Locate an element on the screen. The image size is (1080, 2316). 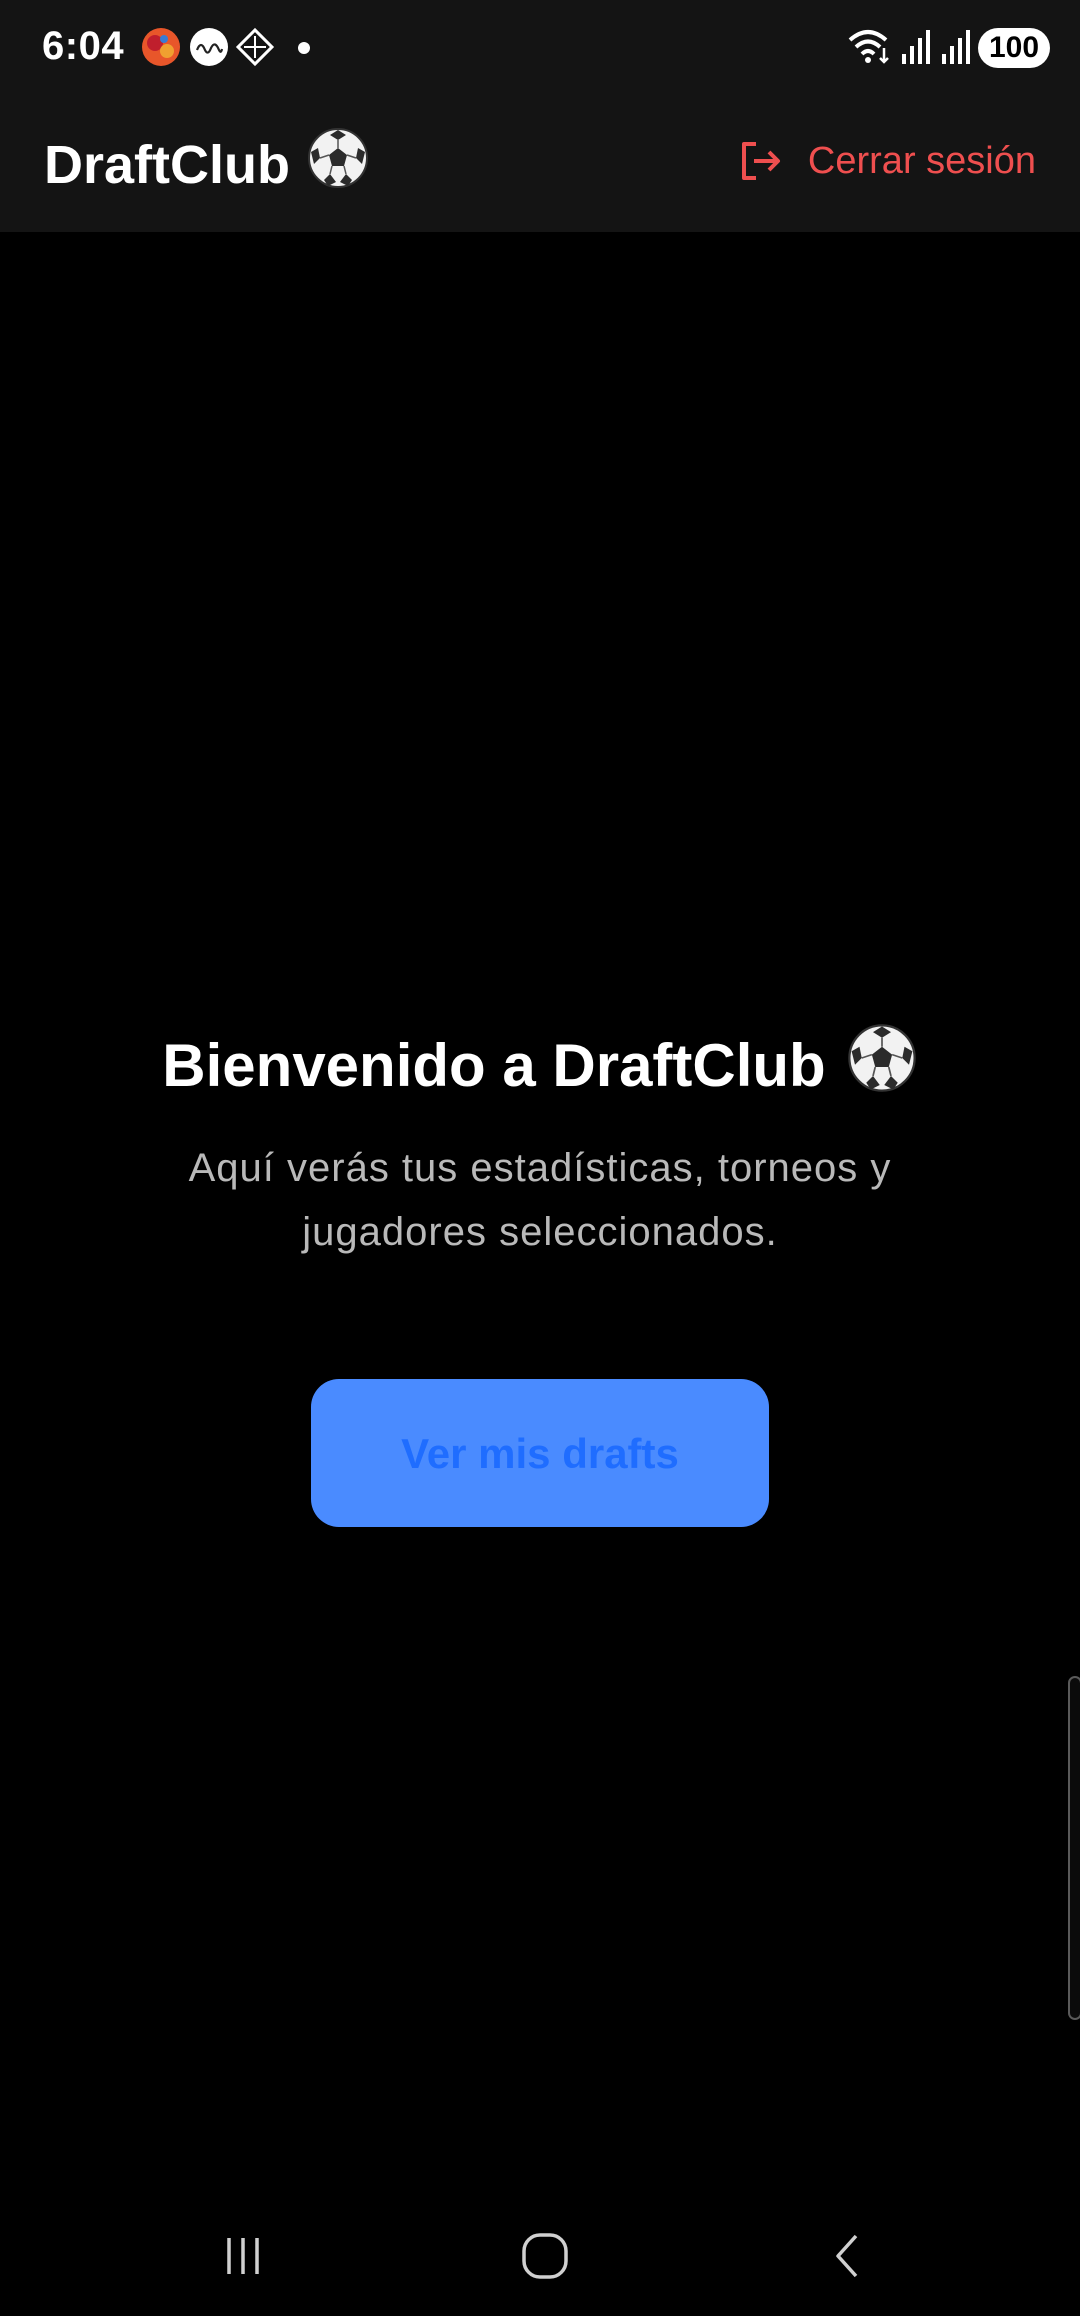
recent-apps-icon is located at coordinates (243, 2256).